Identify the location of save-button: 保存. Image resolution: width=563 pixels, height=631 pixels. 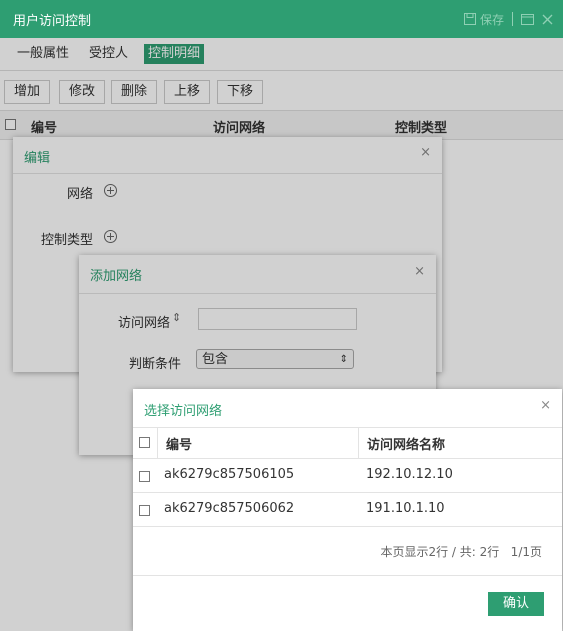
(483, 19).